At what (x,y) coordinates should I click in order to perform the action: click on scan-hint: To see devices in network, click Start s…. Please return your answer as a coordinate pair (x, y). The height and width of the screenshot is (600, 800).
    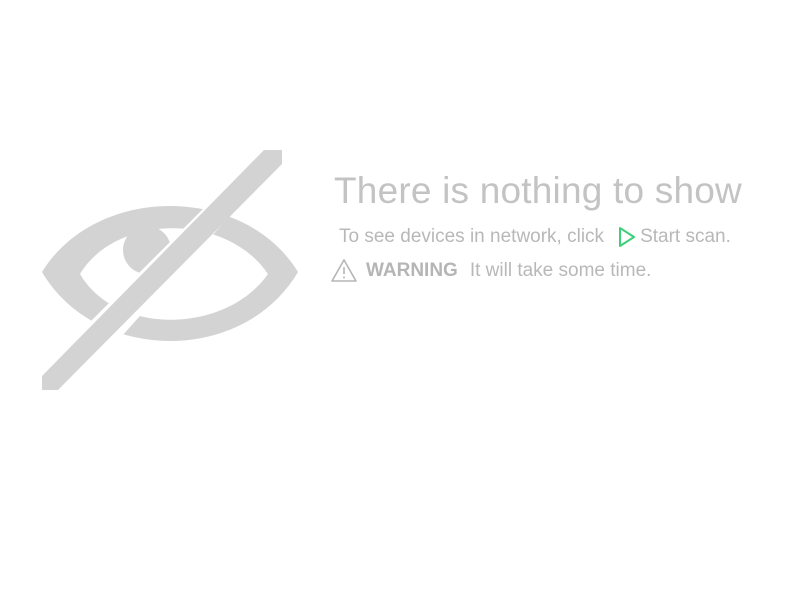
    Looking at the image, I should click on (567, 237).